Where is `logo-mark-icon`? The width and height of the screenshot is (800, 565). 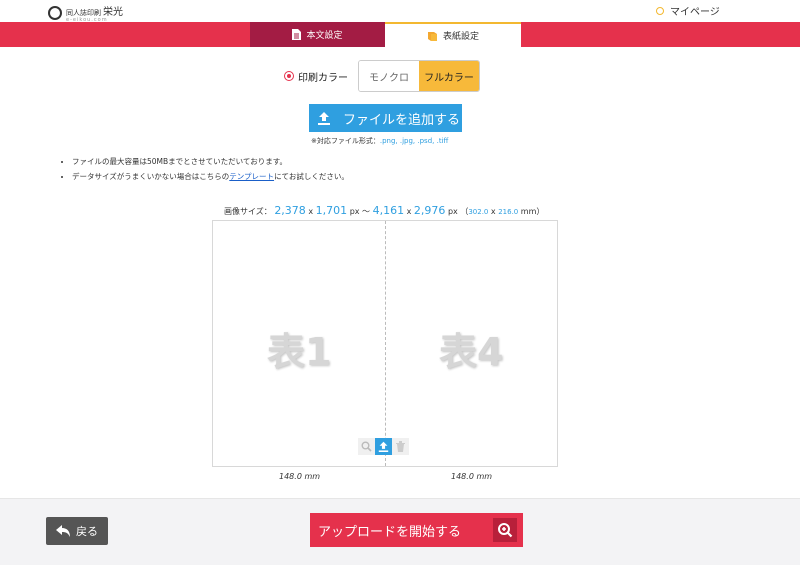 logo-mark-icon is located at coordinates (55, 12).